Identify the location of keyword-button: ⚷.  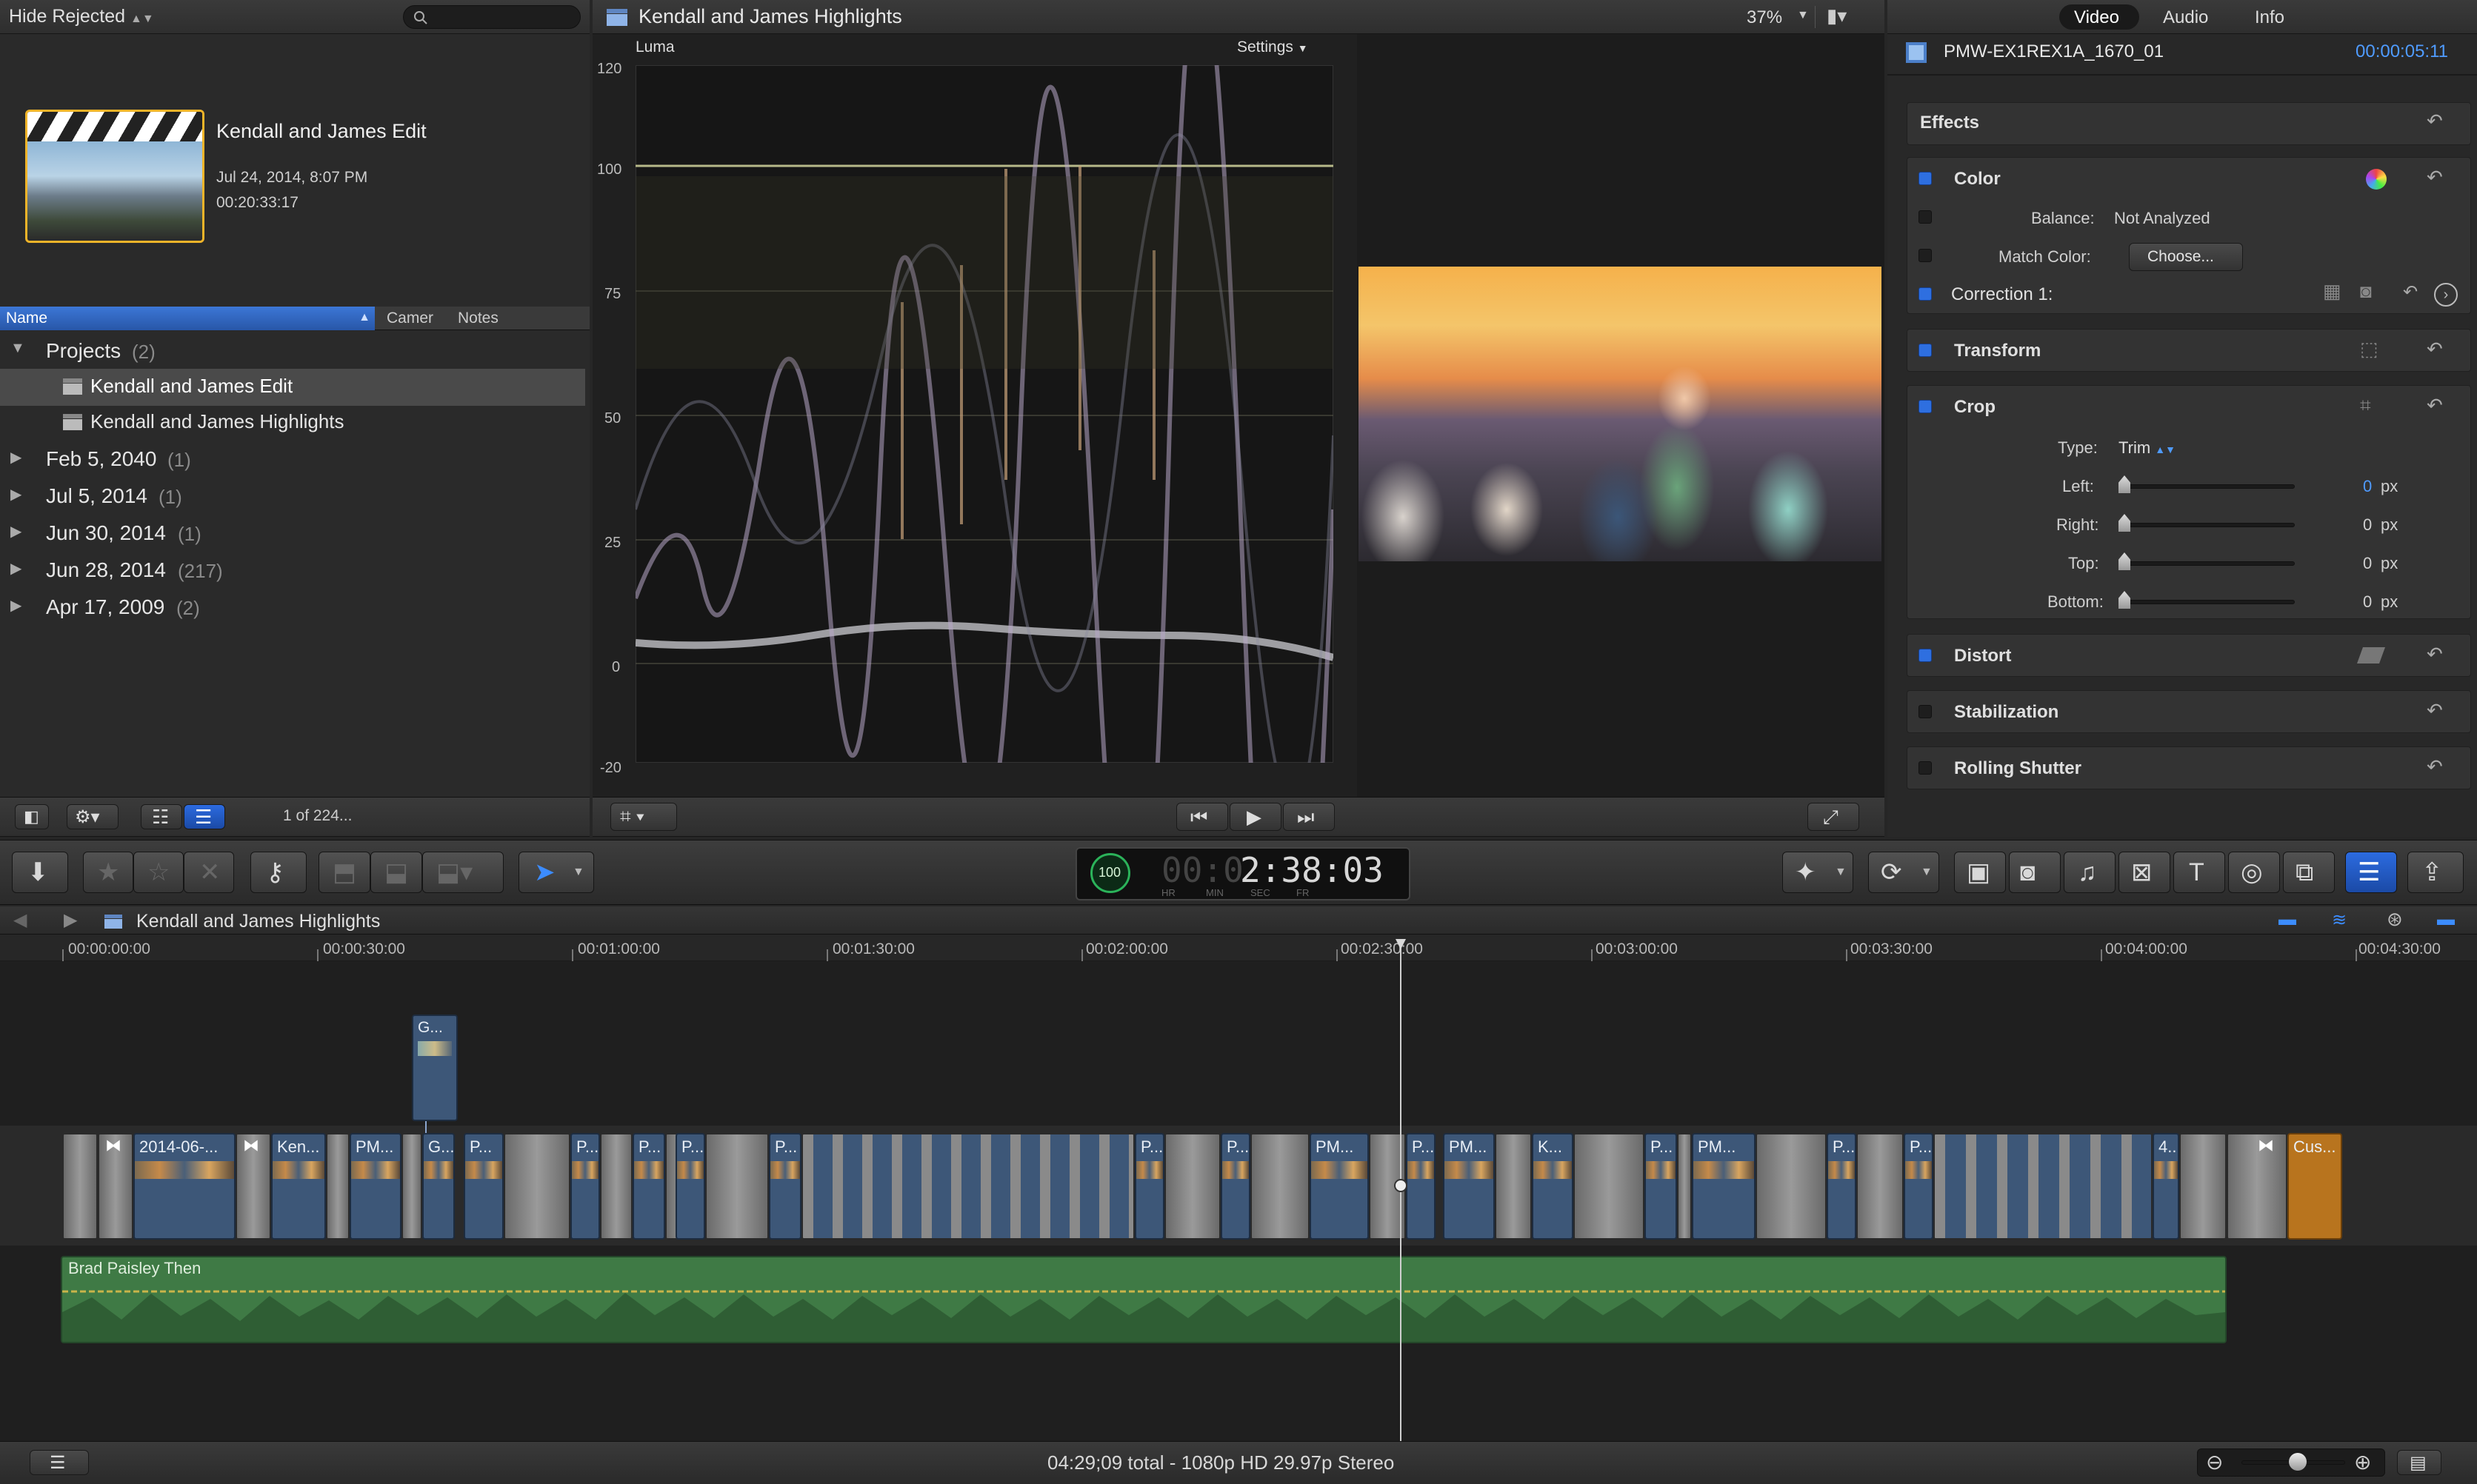
(278, 872).